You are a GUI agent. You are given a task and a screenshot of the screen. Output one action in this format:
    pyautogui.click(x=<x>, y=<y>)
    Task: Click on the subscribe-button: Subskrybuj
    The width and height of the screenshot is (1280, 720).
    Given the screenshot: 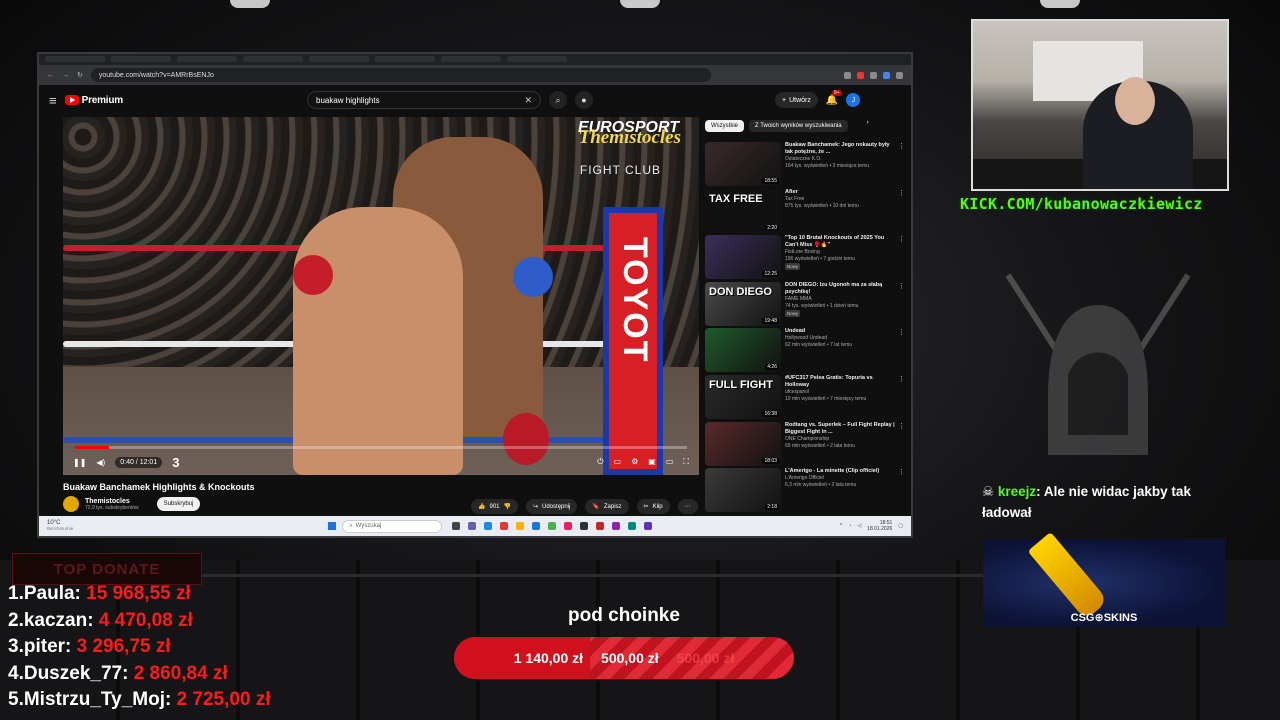 What is the action you would take?
    pyautogui.click(x=178, y=504)
    